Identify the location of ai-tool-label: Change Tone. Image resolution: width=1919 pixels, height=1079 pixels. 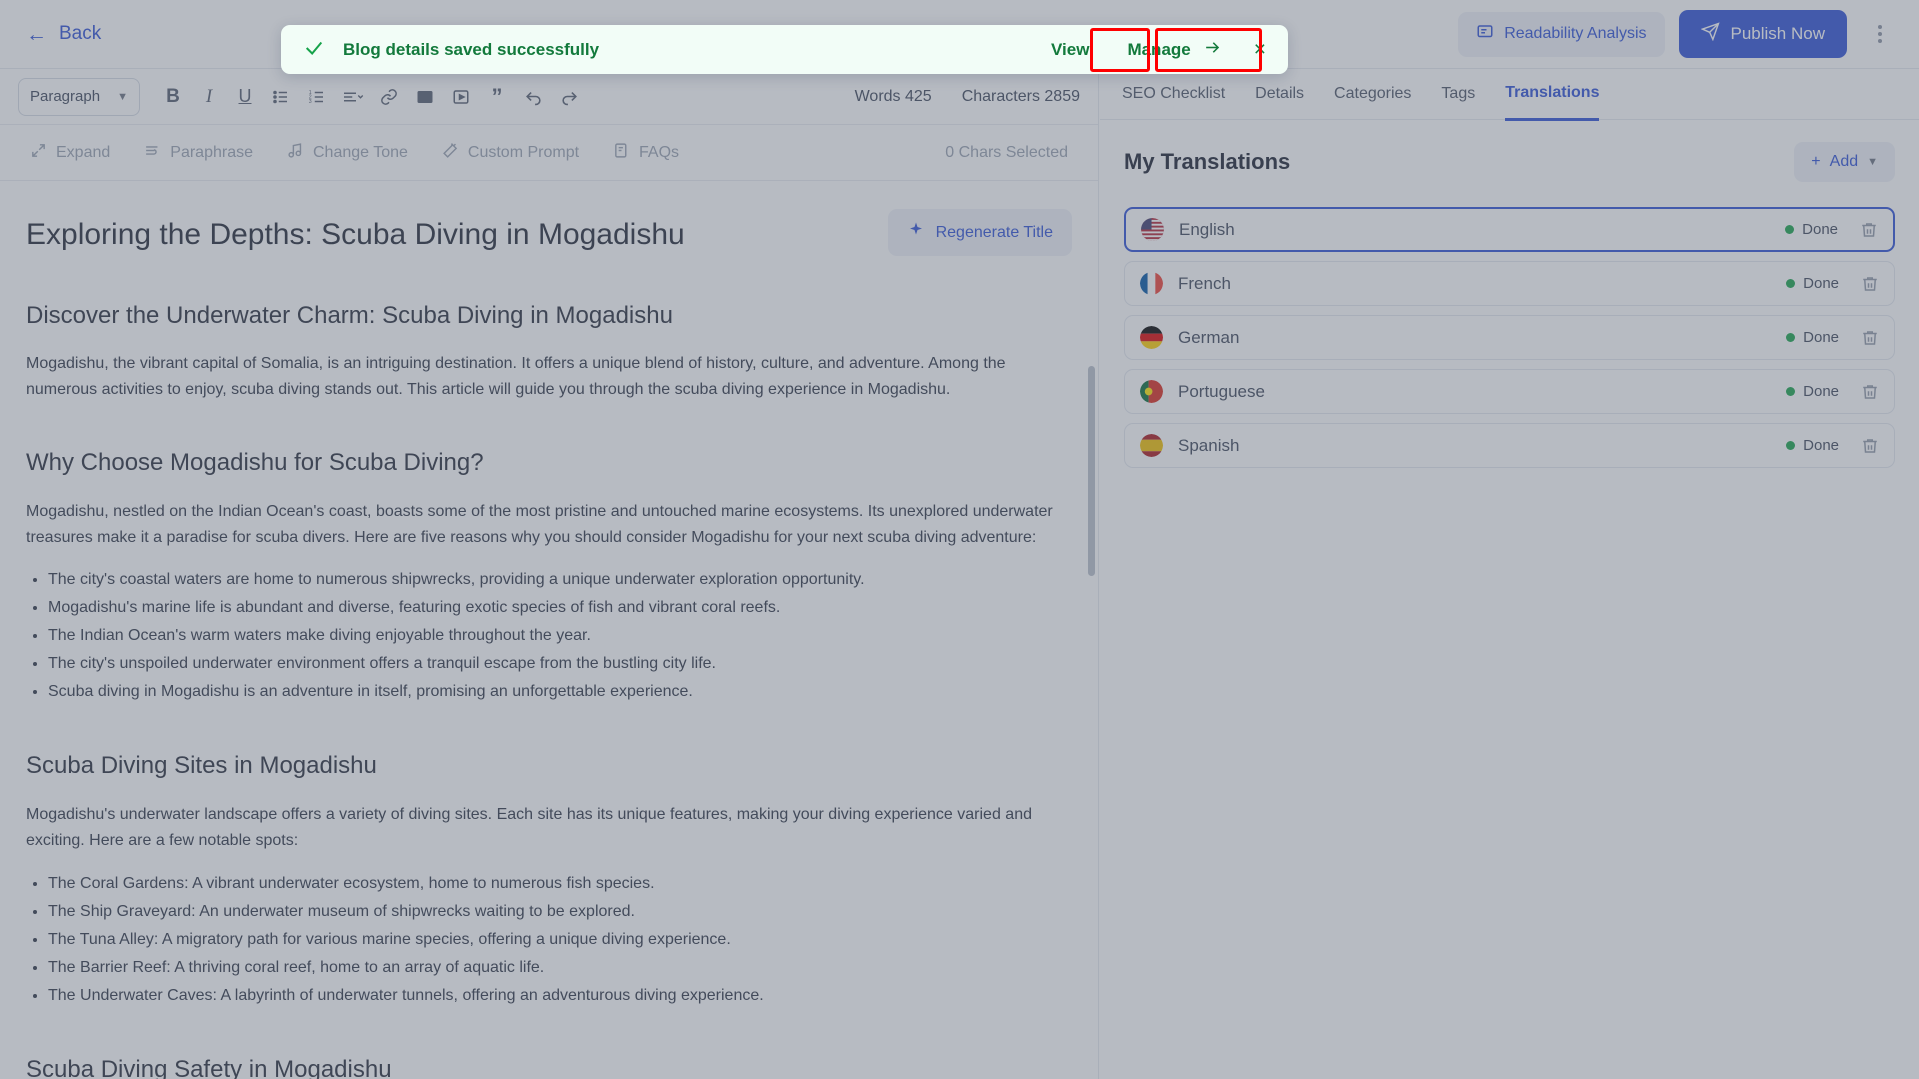
(360, 152).